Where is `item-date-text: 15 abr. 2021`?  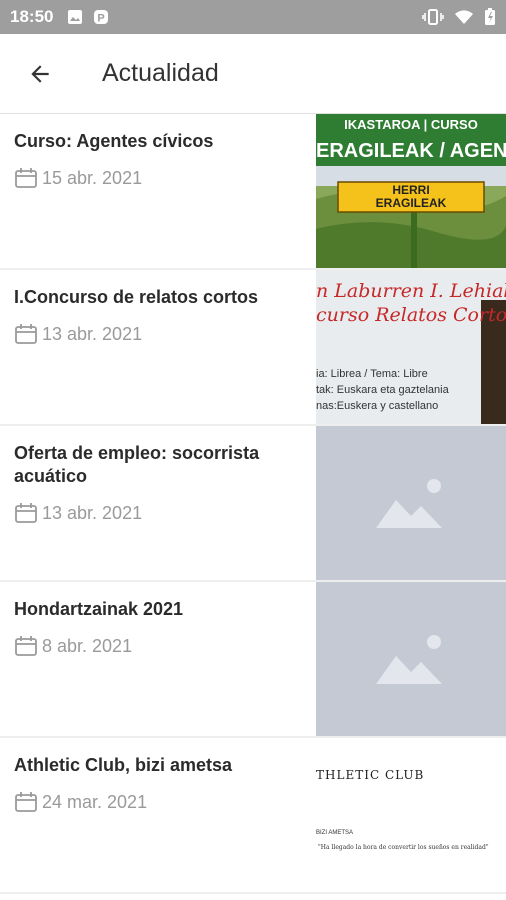 item-date-text: 15 abr. 2021 is located at coordinates (92, 177).